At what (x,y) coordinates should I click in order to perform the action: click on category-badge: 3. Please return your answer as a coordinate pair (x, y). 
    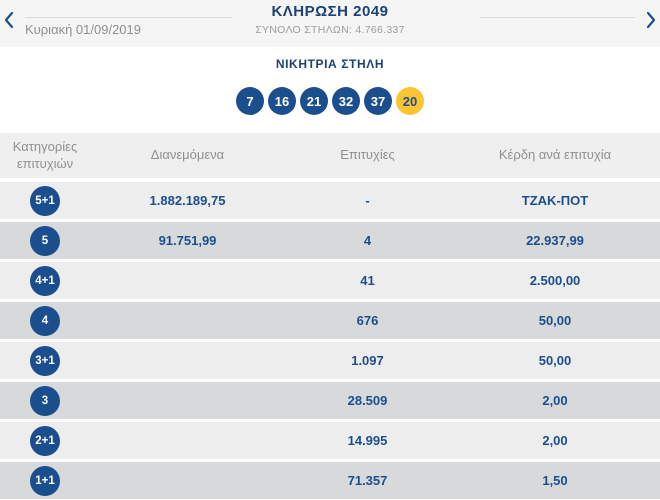
    Looking at the image, I should click on (45, 400).